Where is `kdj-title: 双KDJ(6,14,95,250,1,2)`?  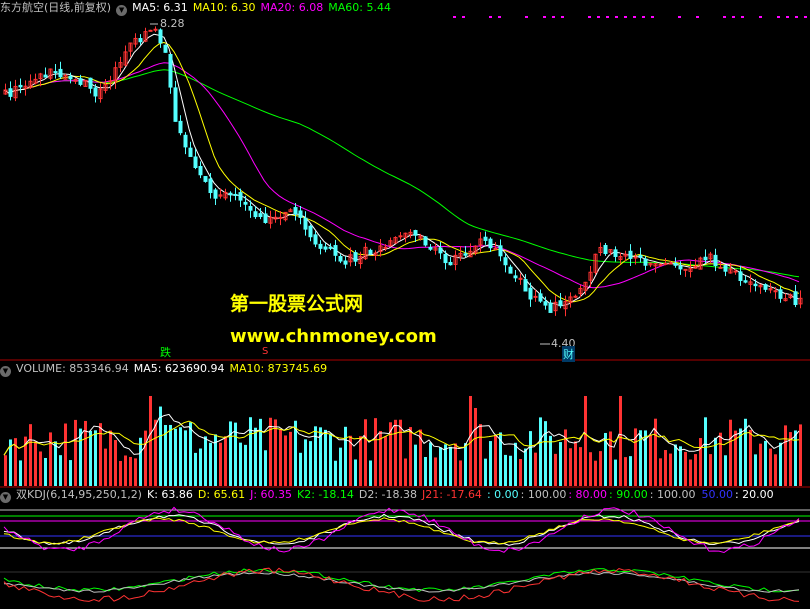
kdj-title: 双KDJ(6,14,95,250,1,2) is located at coordinates (79, 494).